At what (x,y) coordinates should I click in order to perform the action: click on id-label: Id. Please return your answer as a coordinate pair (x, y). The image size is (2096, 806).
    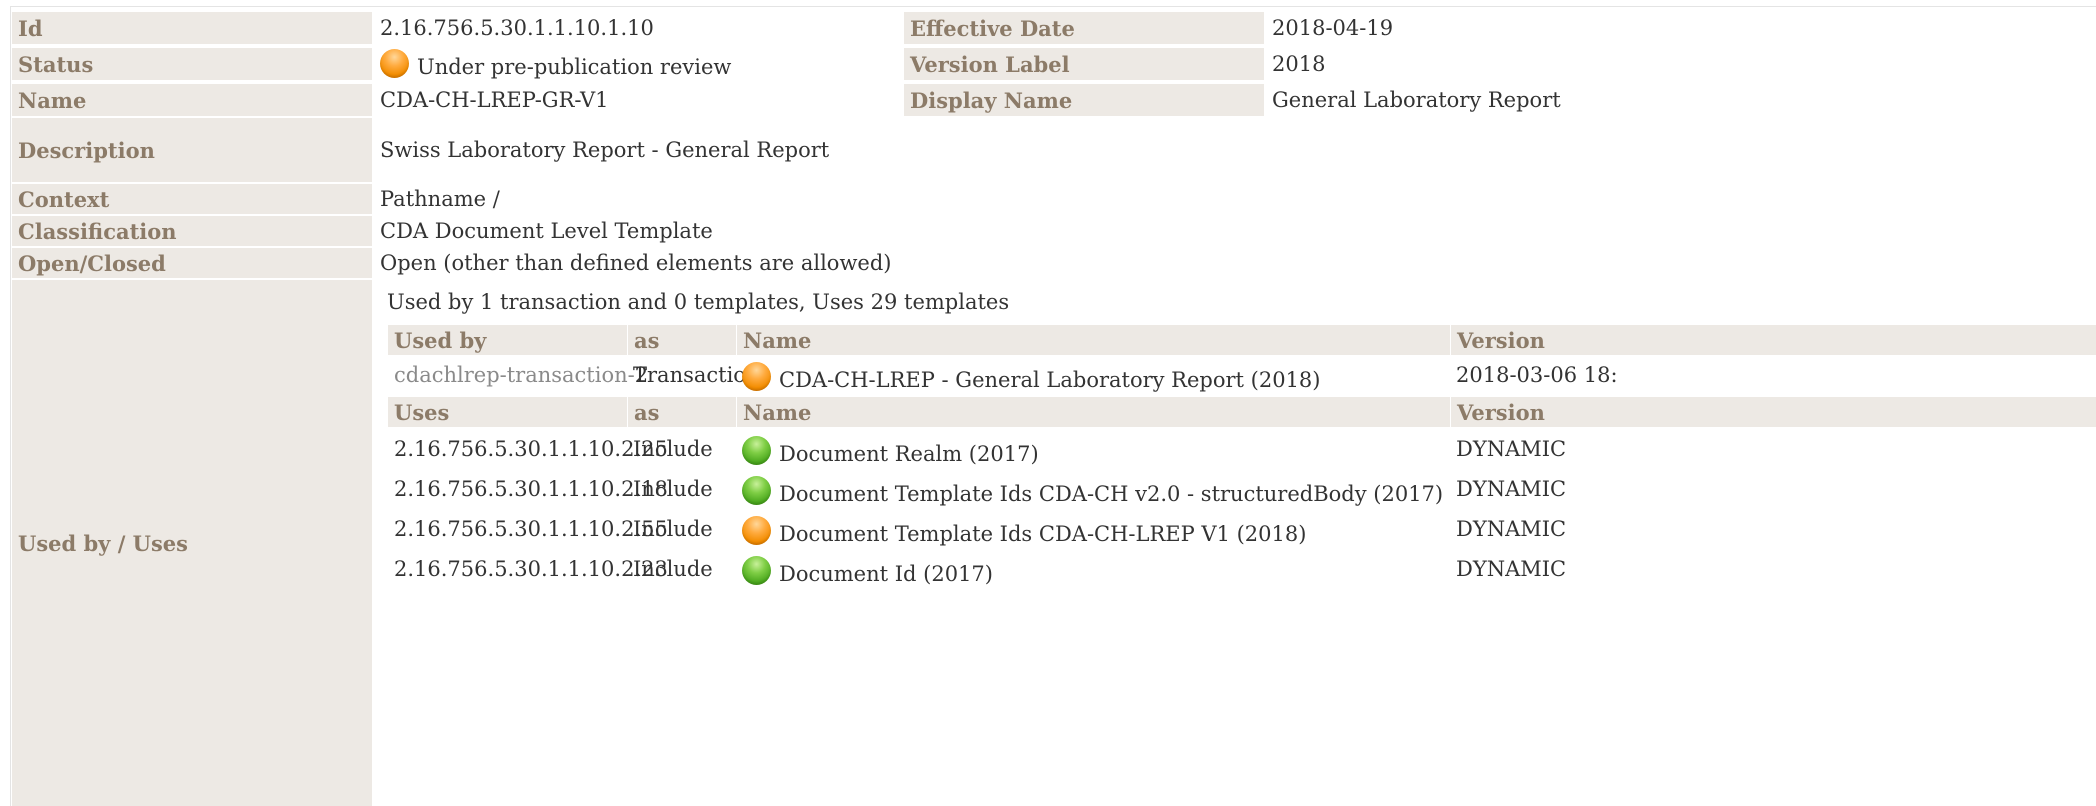
    Looking at the image, I should click on (192, 28).